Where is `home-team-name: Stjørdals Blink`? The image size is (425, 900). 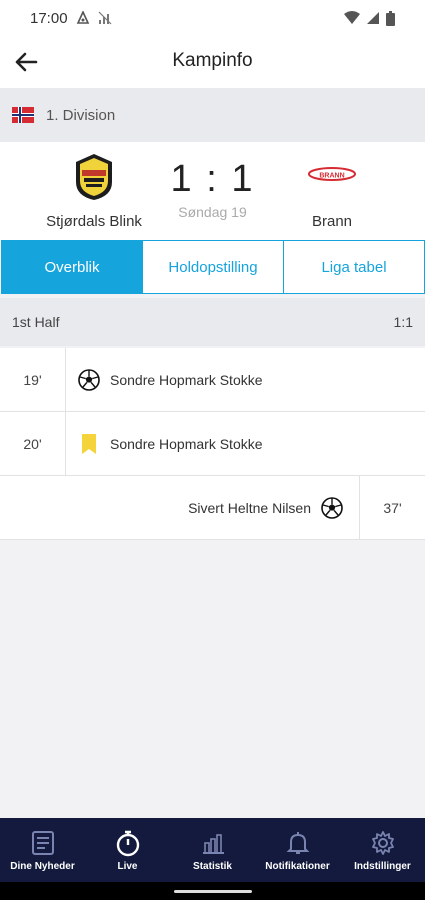
home-team-name: Stjørdals Blink is located at coordinates (94, 221).